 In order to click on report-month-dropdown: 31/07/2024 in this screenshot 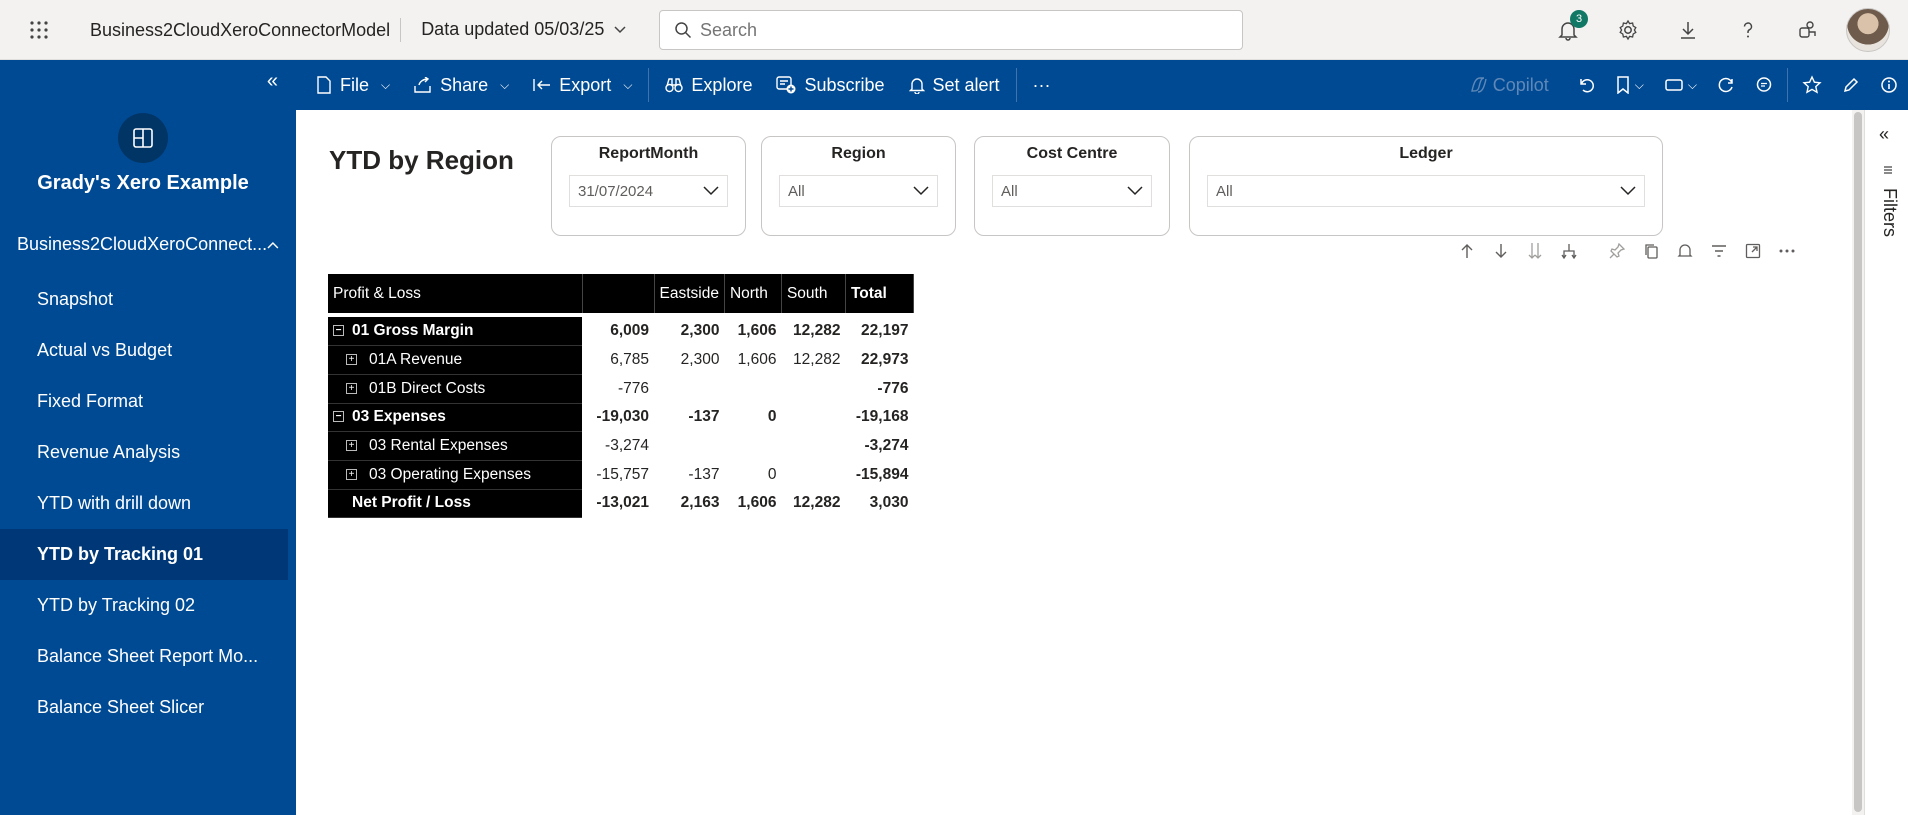, I will do `click(648, 191)`.